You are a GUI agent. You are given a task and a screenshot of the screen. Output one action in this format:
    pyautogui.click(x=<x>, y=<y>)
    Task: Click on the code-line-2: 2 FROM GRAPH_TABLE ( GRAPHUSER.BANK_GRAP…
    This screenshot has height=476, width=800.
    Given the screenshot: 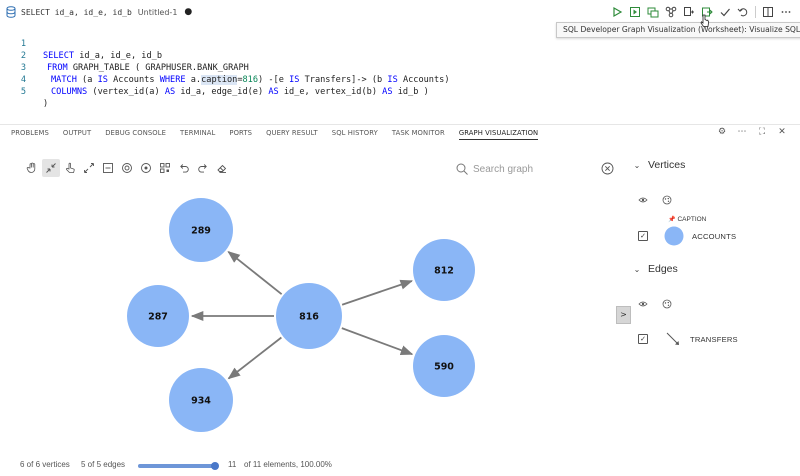 What is the action you would take?
    pyautogui.click(x=124, y=55)
    